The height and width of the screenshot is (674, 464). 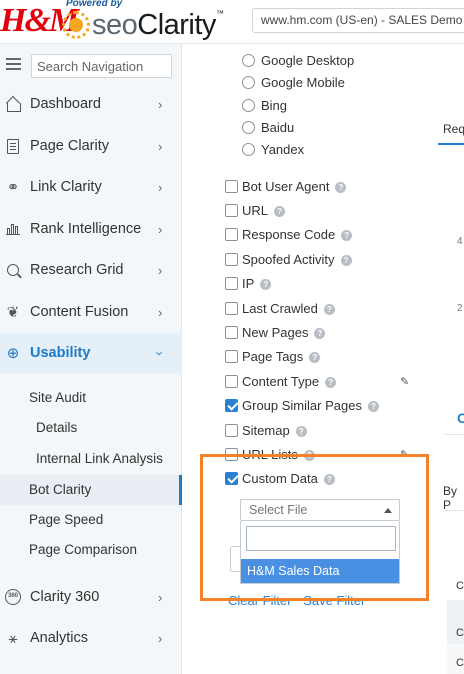 What do you see at coordinates (308, 60) in the screenshot?
I see `radio-label: Google Desktop` at bounding box center [308, 60].